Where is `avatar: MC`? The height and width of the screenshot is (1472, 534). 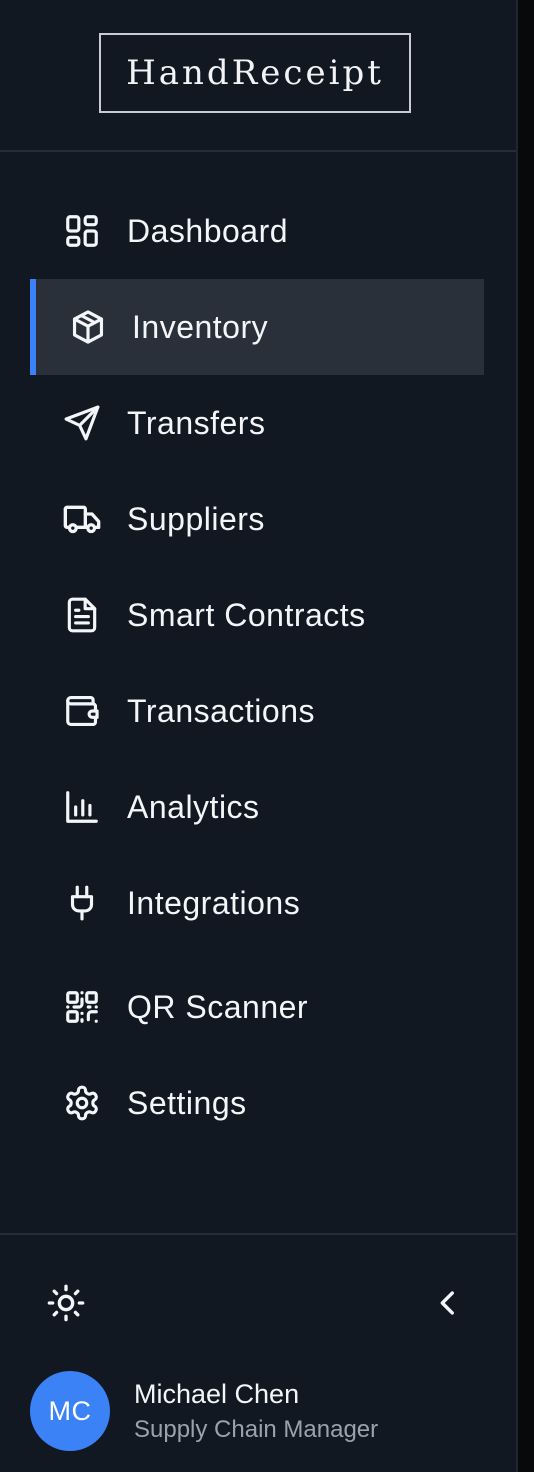 avatar: MC is located at coordinates (70, 1411).